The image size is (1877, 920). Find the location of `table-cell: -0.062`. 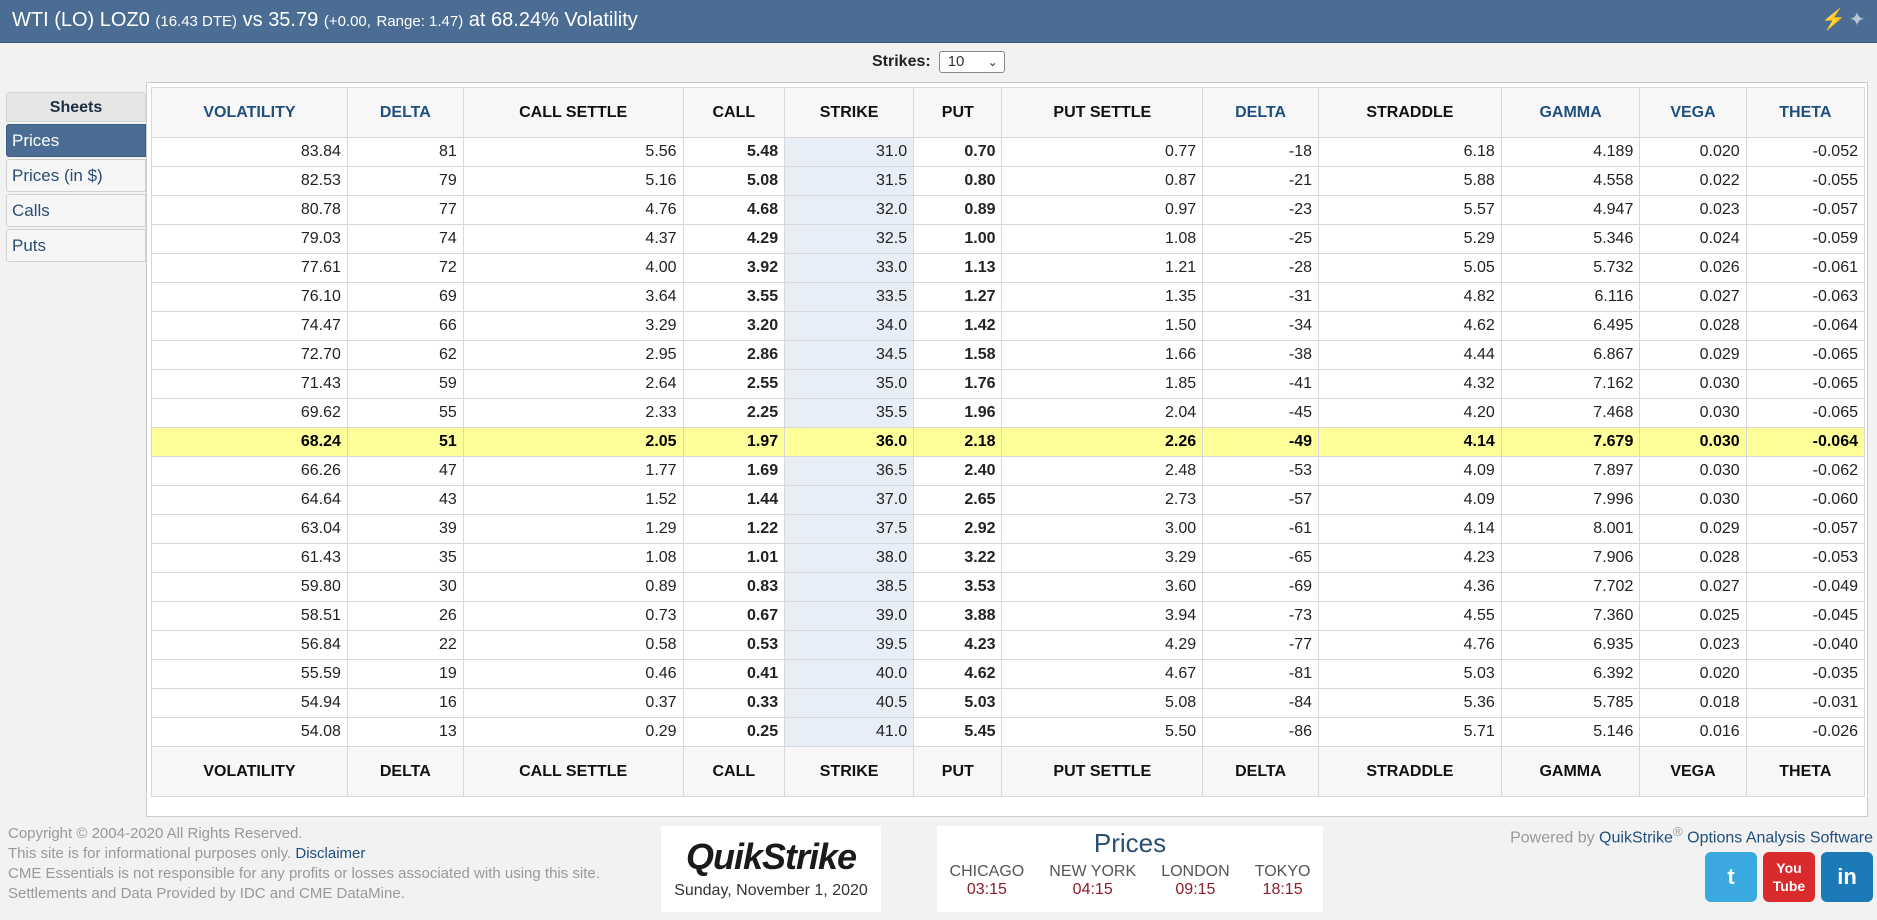

table-cell: -0.062 is located at coordinates (1805, 471).